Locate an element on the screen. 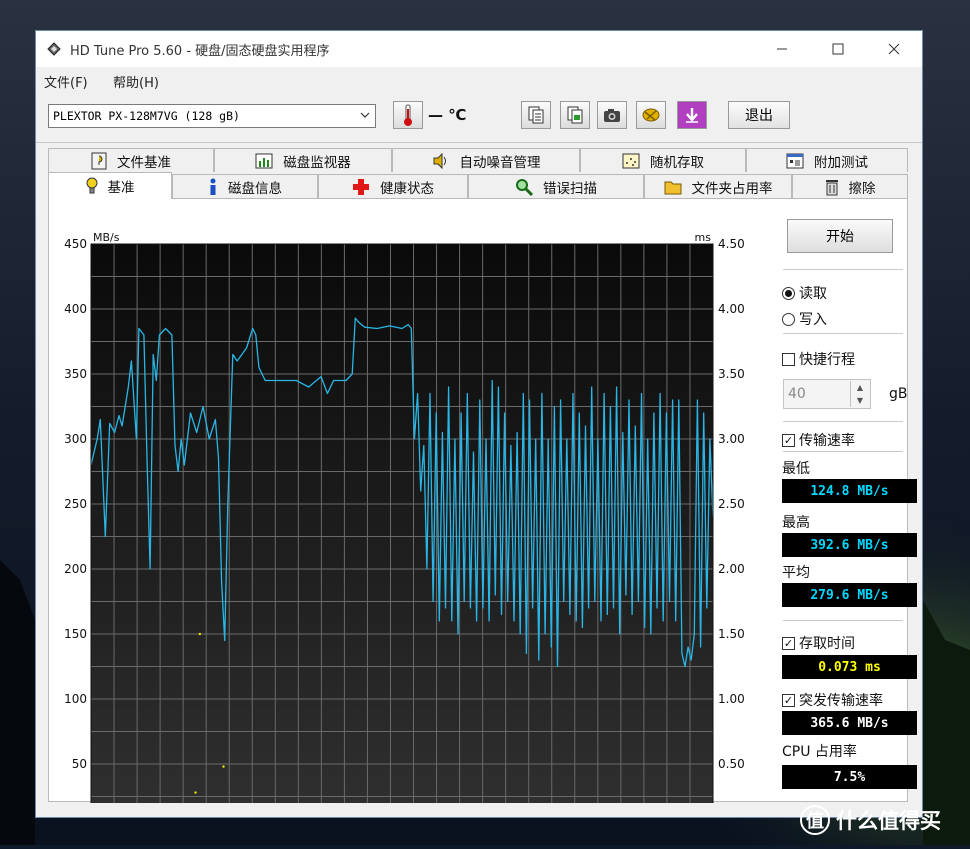 The image size is (970, 849). tab-file-benchmark: 文件基准 is located at coordinates (131, 160).